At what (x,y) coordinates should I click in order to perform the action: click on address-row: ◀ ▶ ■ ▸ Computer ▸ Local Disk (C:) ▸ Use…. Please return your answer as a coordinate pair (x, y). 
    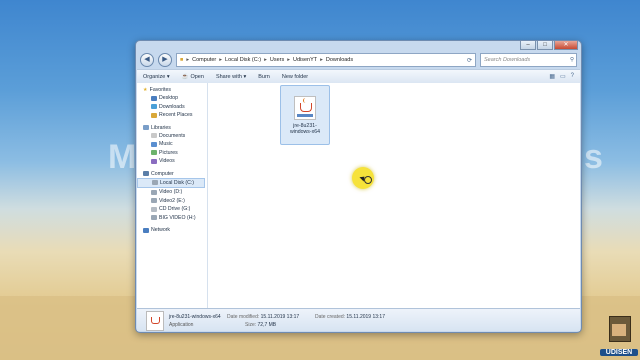
    Looking at the image, I should click on (358, 60).